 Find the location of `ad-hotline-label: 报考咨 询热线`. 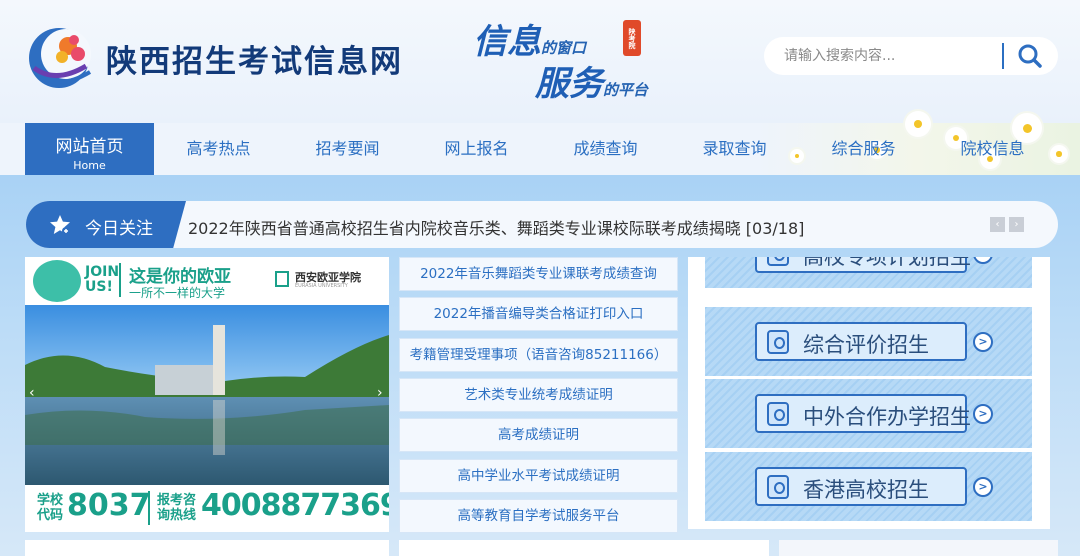

ad-hotline-label: 报考咨 询热线 is located at coordinates (176, 508).